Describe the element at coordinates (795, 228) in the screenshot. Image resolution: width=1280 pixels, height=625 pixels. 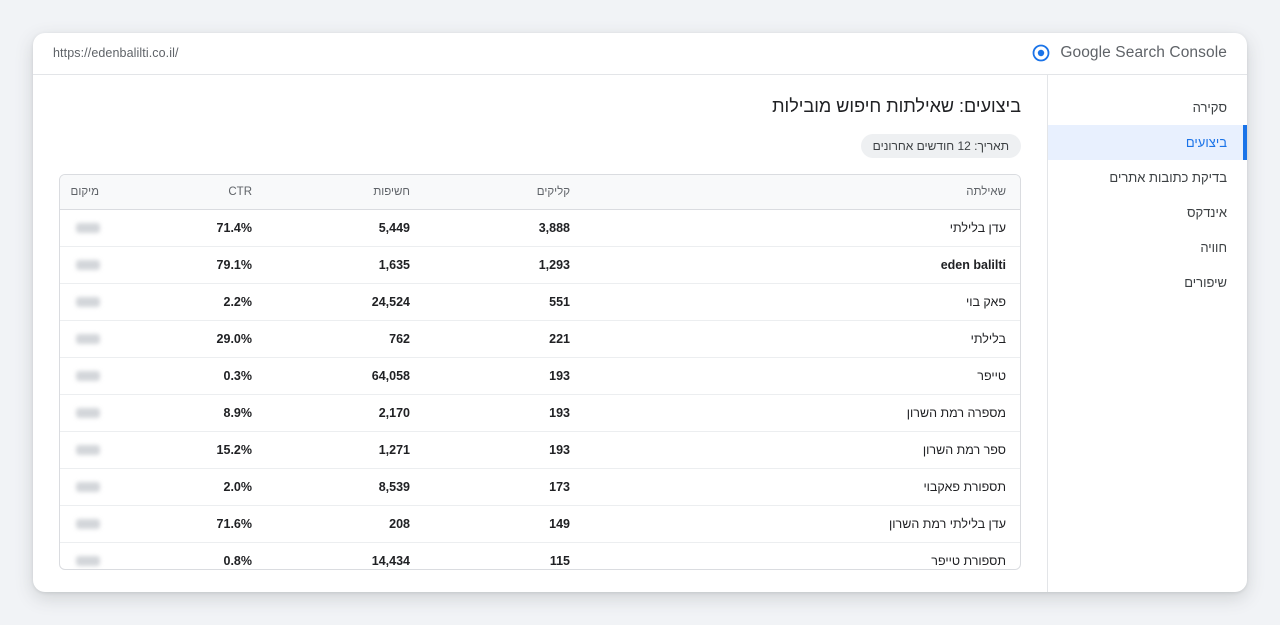
I see `query-cell: עדן בלילתי` at that location.